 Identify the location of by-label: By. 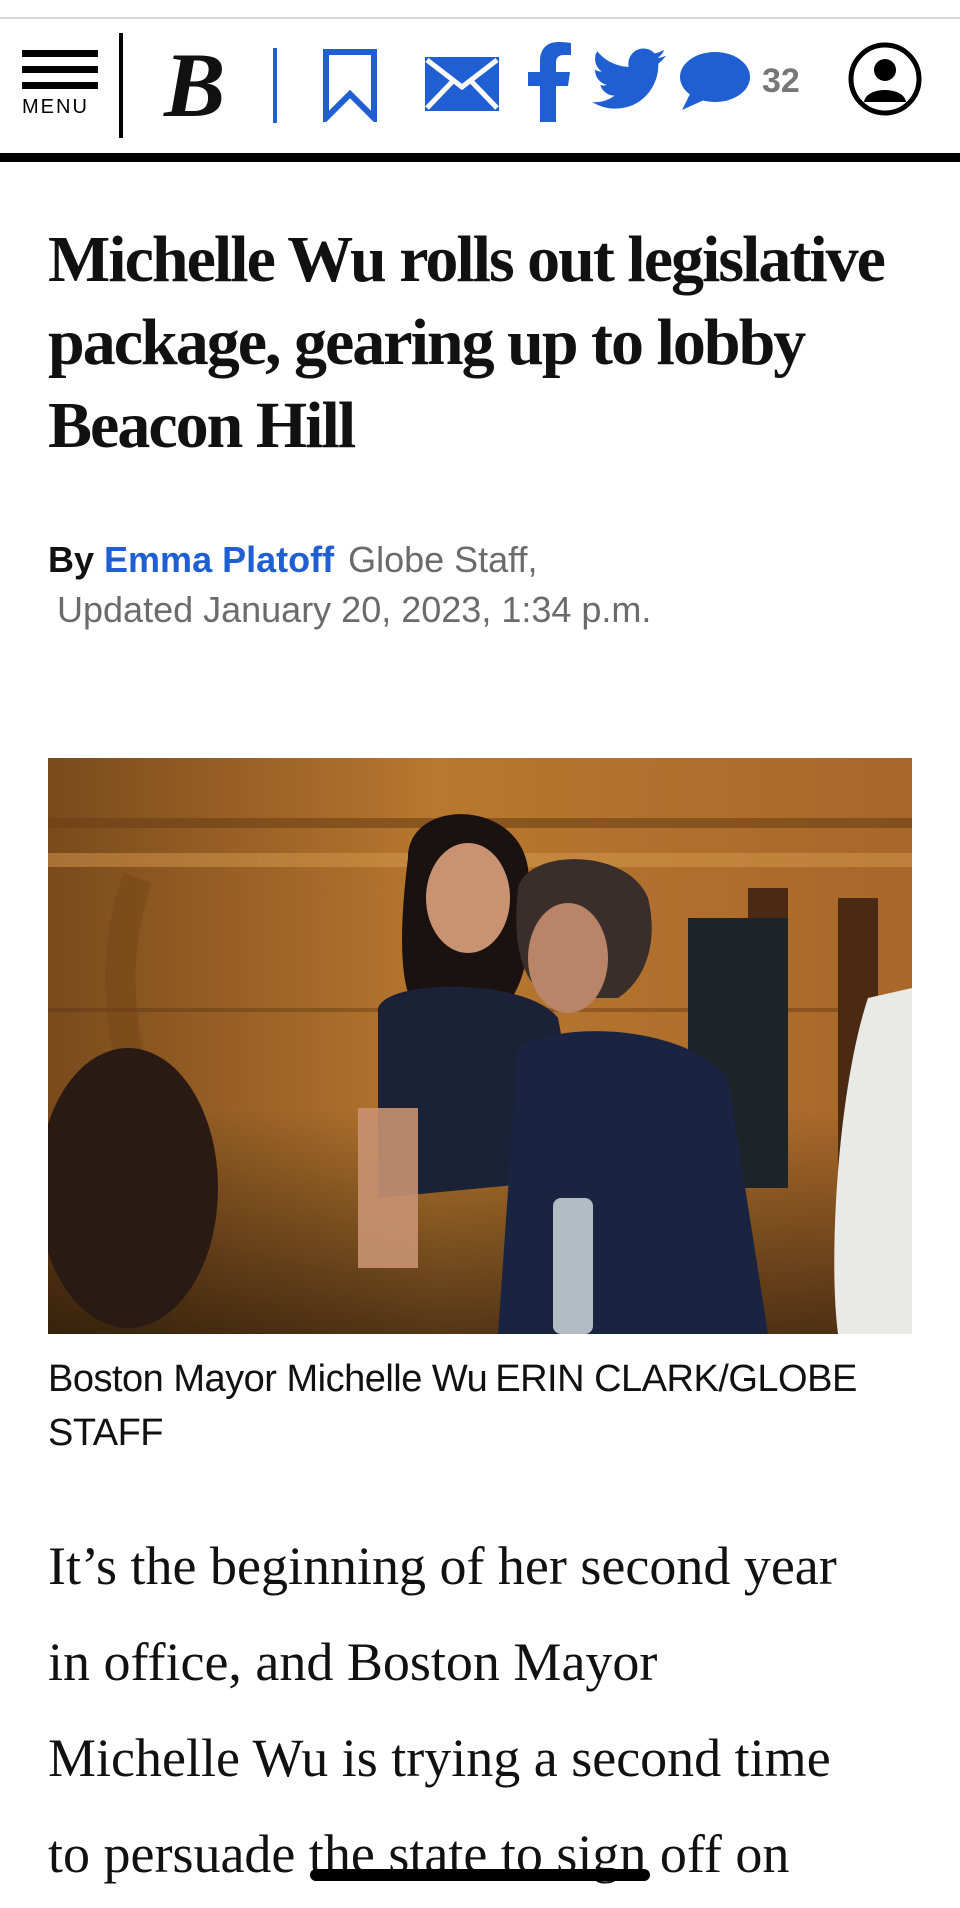
(71, 559).